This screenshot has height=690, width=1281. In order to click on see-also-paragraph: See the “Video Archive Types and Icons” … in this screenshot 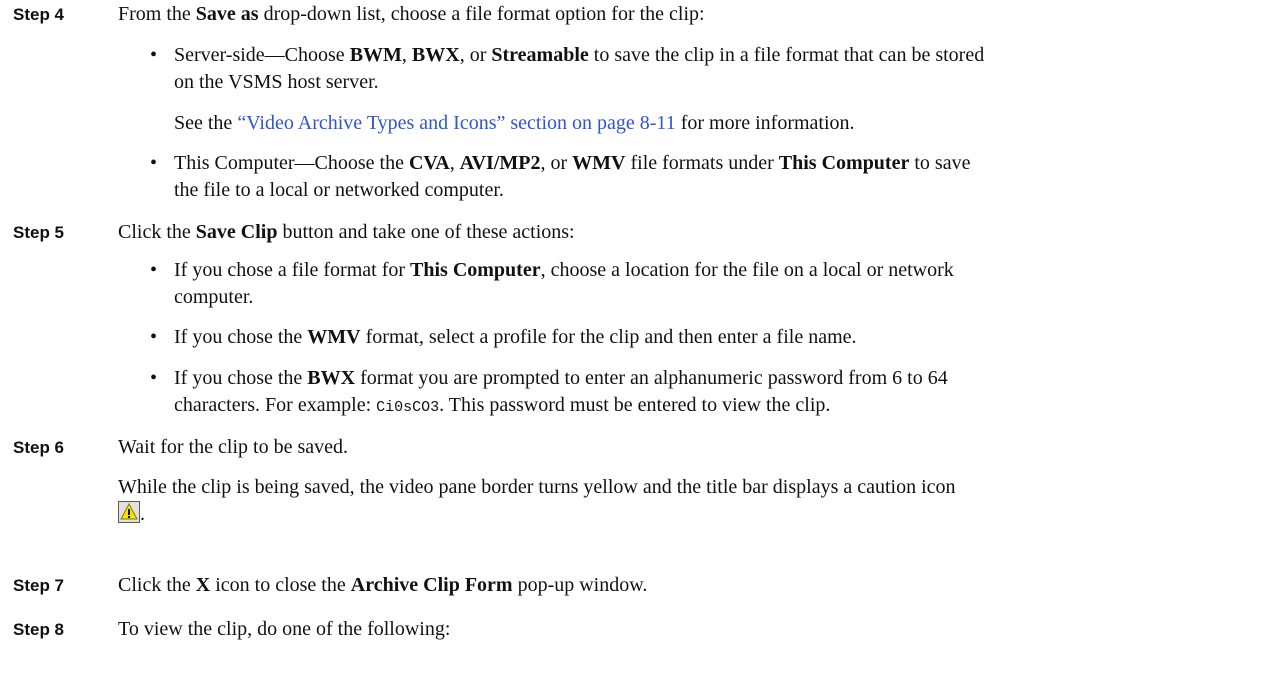, I will do `click(717, 123)`.